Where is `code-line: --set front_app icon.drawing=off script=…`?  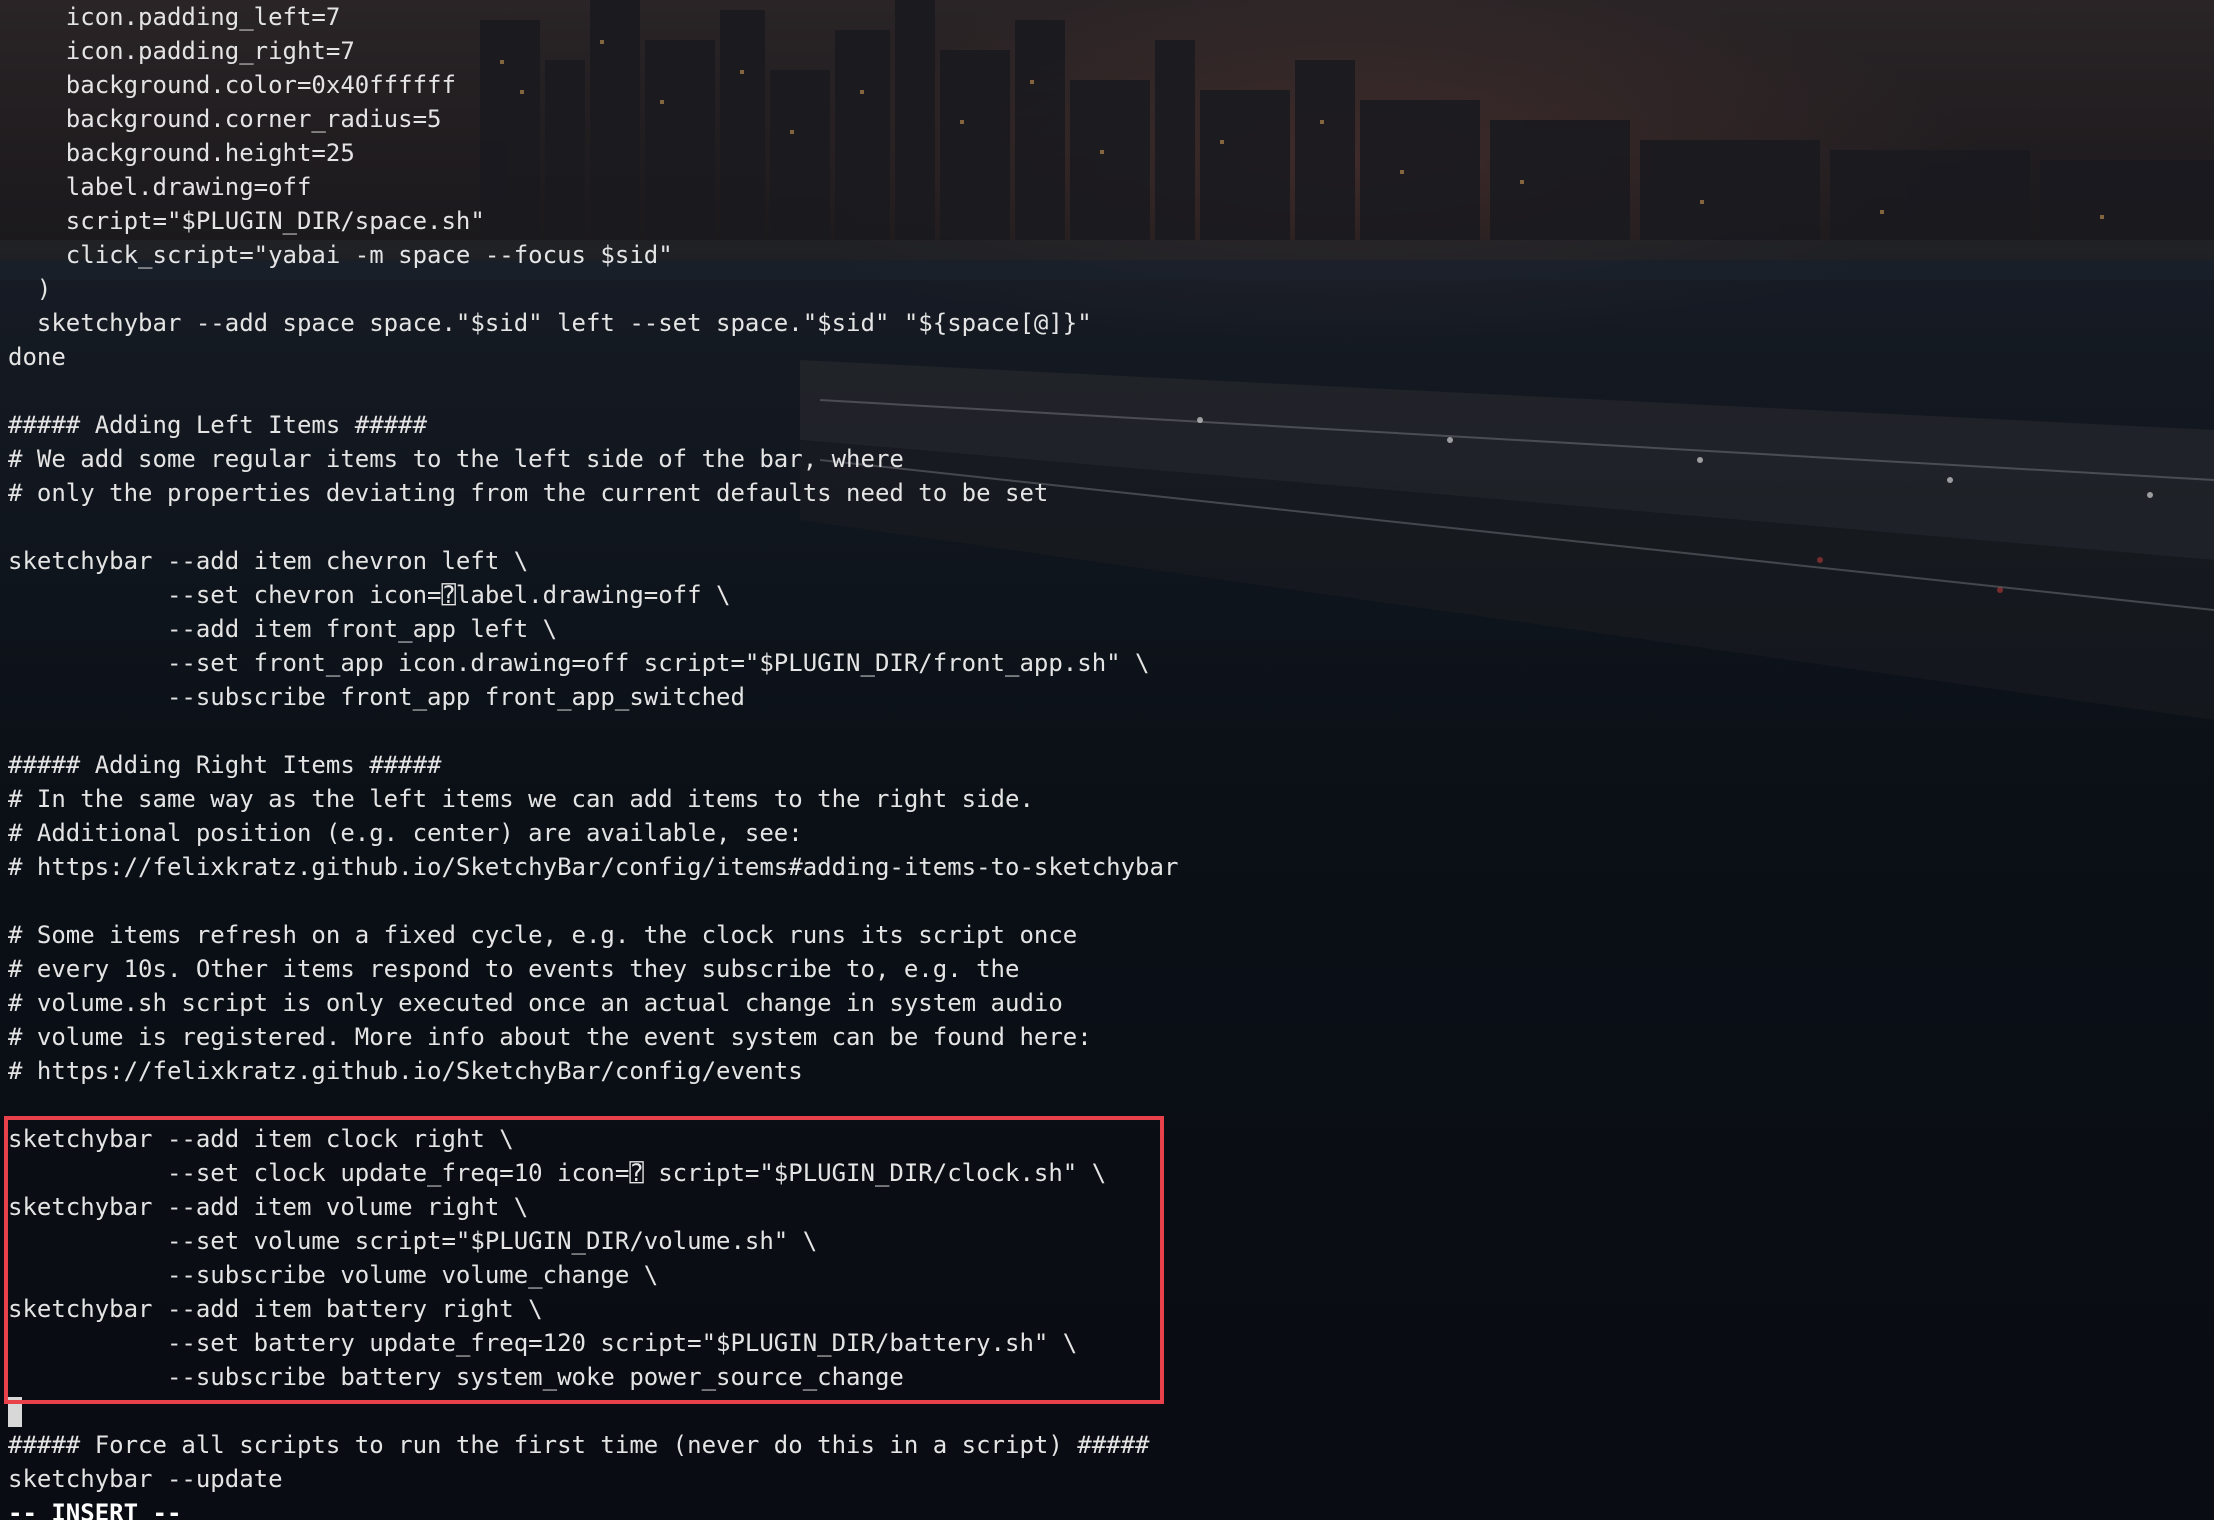 code-line: --set front_app icon.drawing=off script=… is located at coordinates (579, 663).